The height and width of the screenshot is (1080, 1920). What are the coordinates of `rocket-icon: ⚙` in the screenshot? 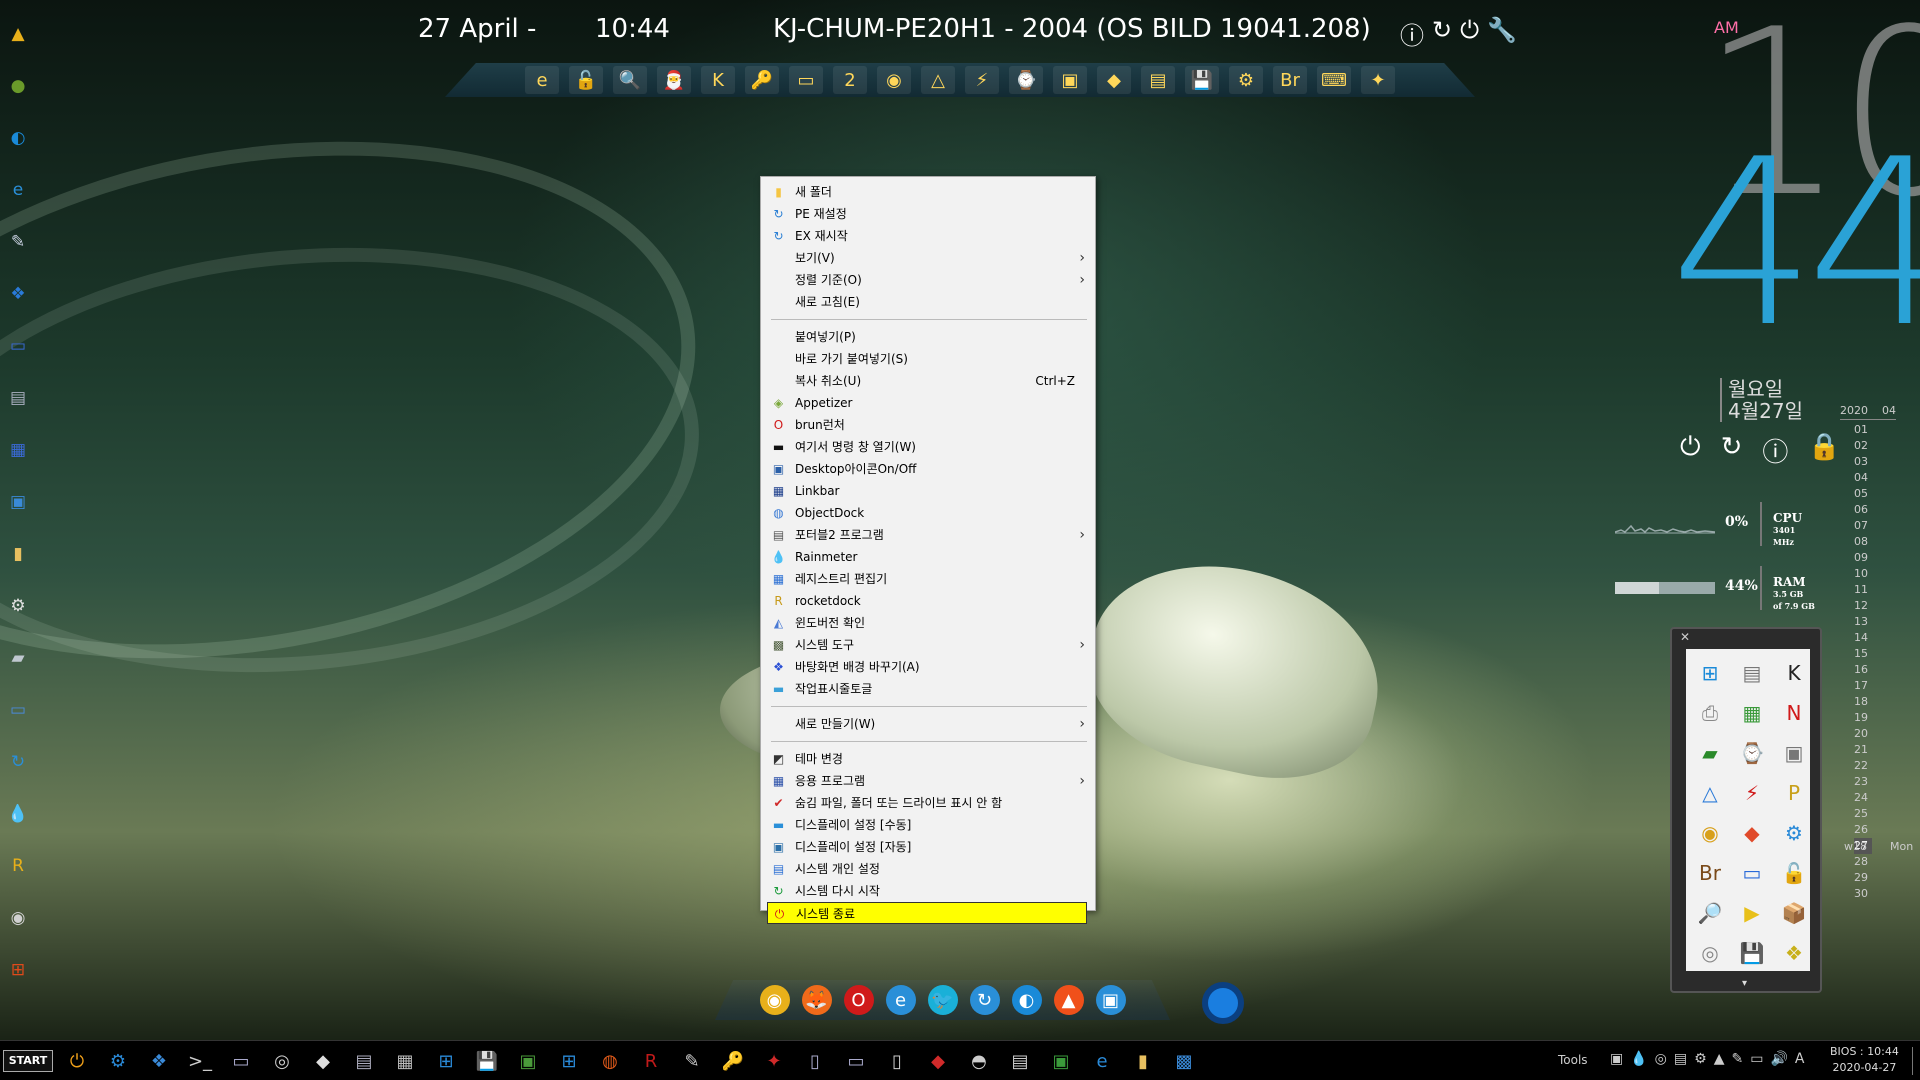 It's located at (118, 1061).